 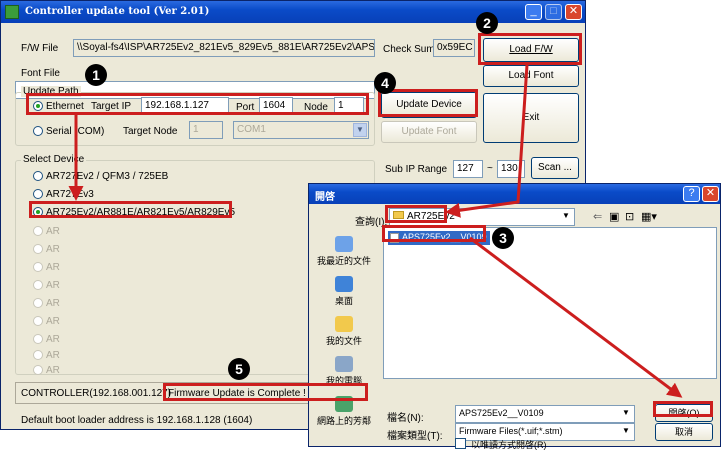 I want to click on device-label-8: AR, so click(x=53, y=303).